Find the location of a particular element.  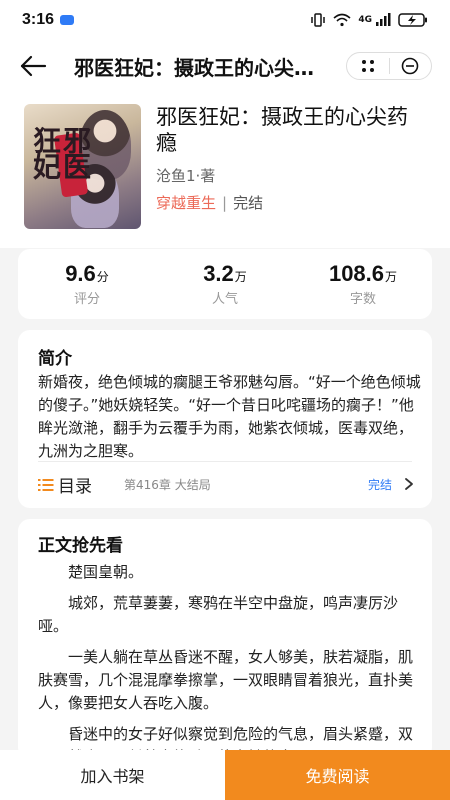

stat-value: 108.6 is located at coordinates (356, 273).